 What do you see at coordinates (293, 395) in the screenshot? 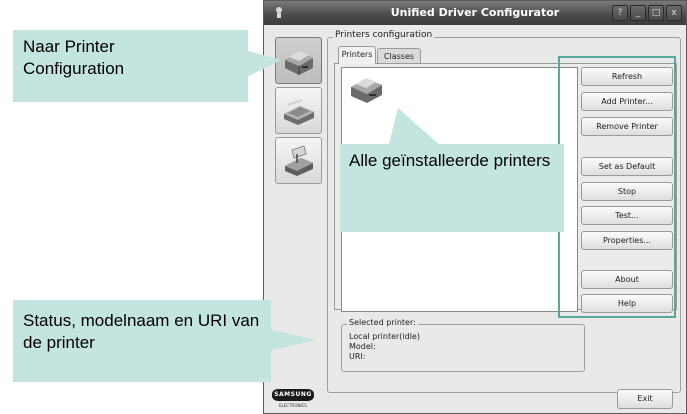
I see `samsung-logo: SAMSUNG` at bounding box center [293, 395].